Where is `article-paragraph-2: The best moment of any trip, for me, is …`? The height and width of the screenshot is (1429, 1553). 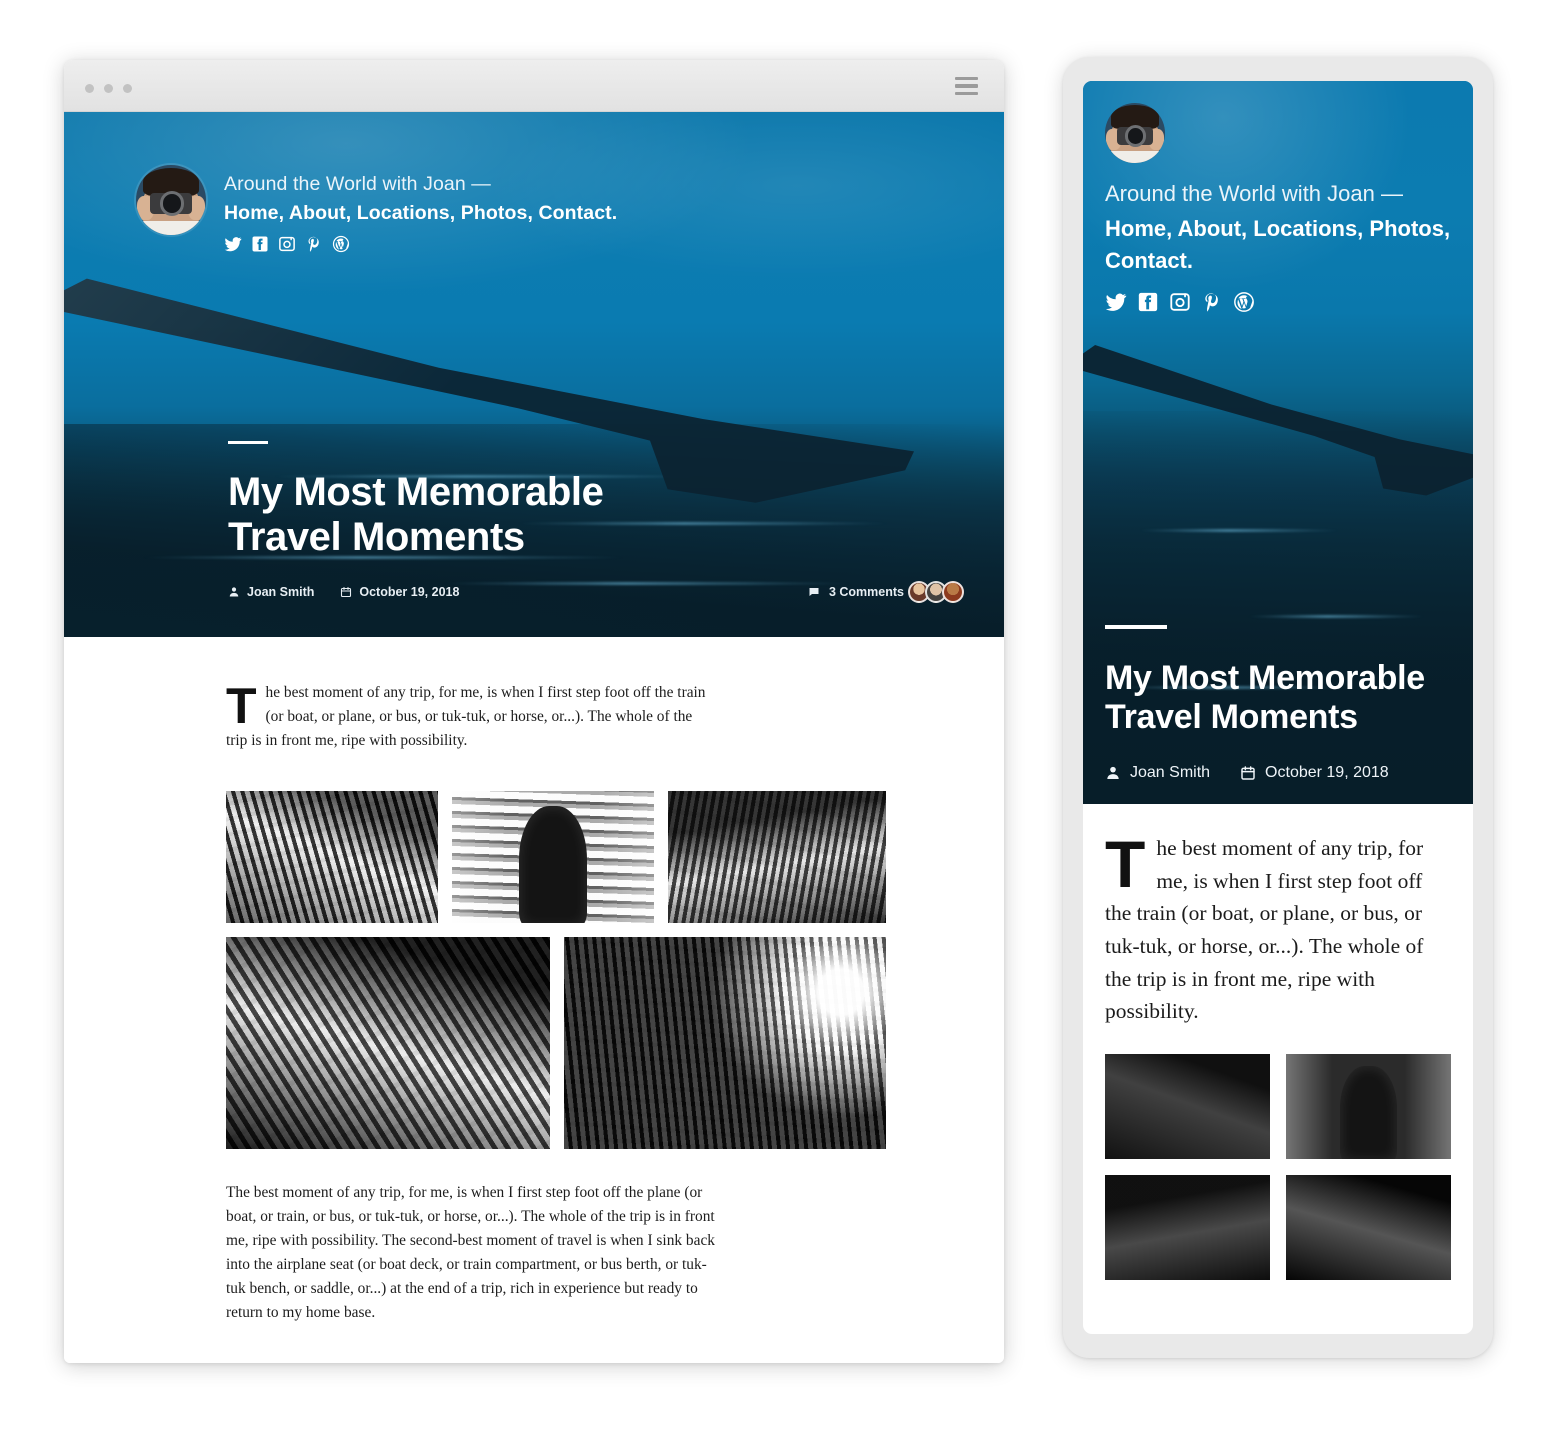
article-paragraph-2: The best moment of any trip, for me, is … is located at coordinates (470, 1253).